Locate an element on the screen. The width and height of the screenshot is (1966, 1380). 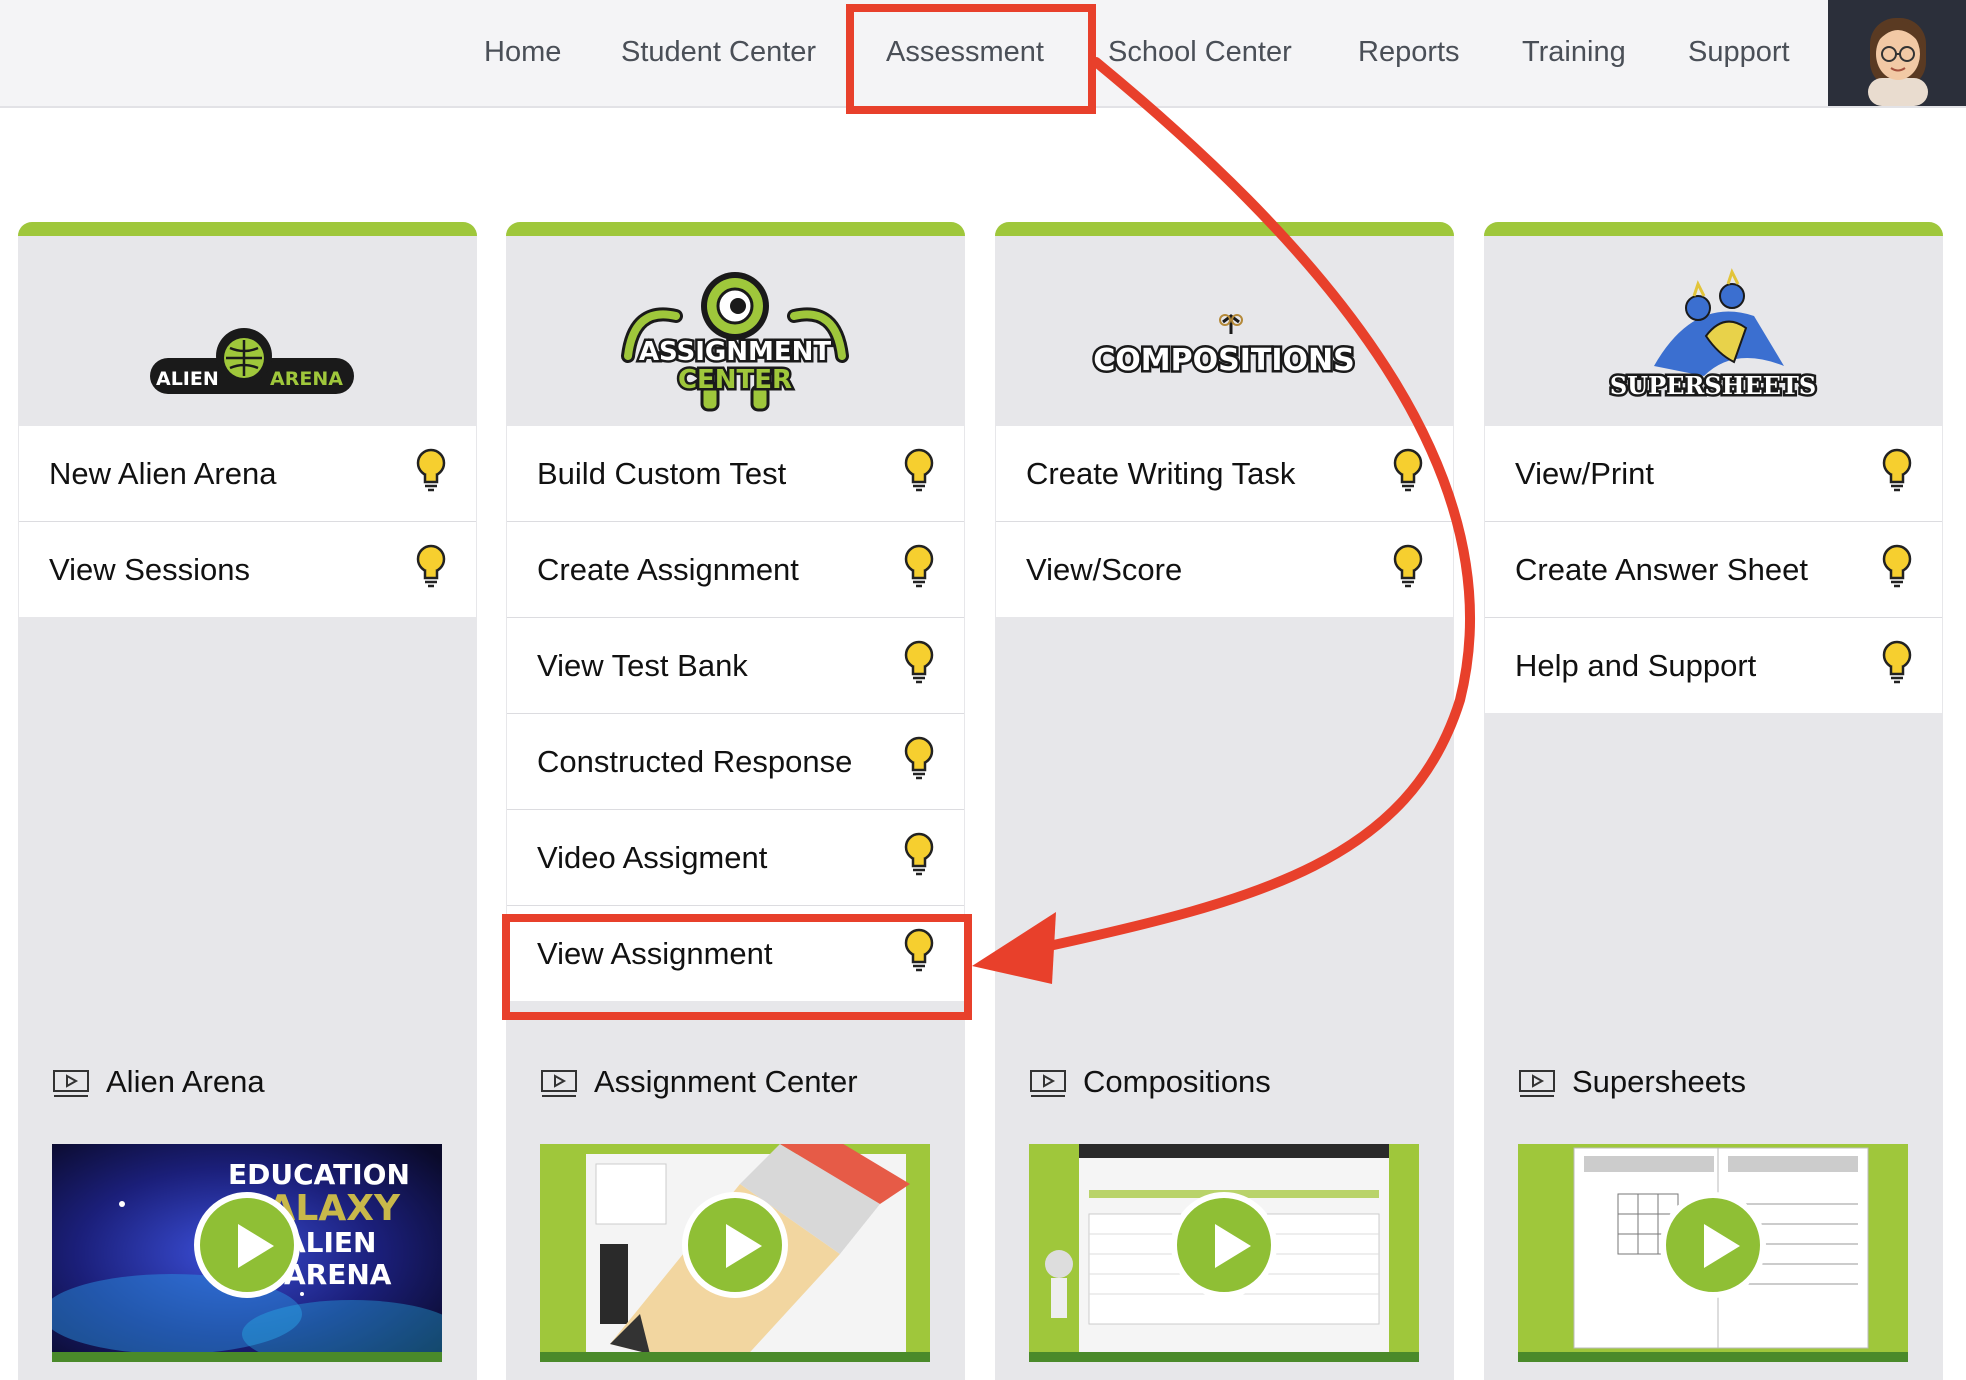
menu-item-label: Create Writing Task is located at coordinates (1161, 473).